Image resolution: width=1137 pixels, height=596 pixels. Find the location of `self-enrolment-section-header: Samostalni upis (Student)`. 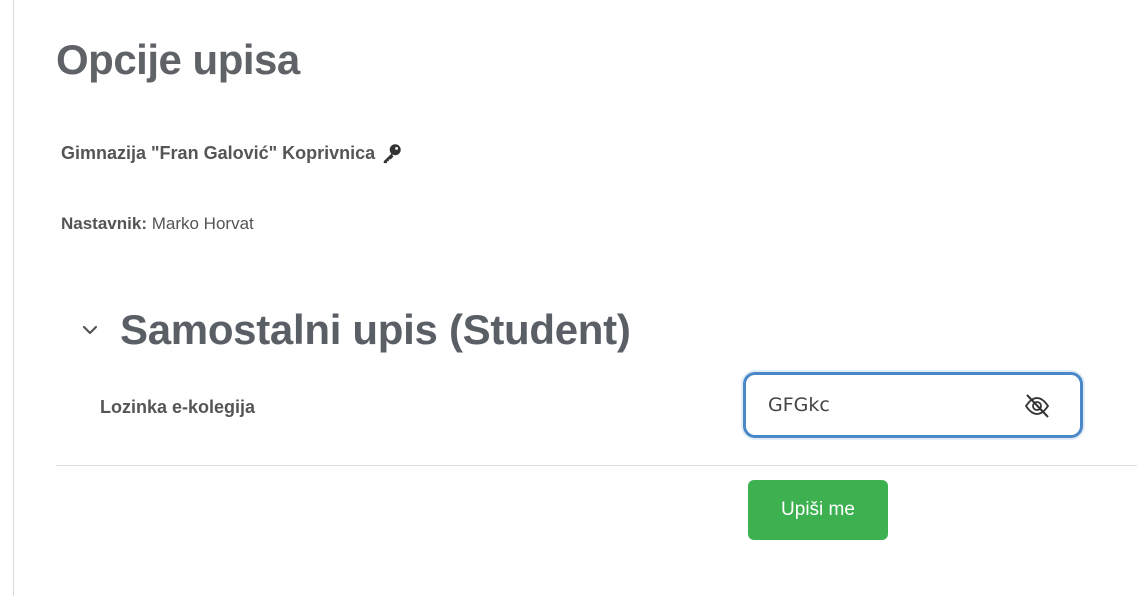

self-enrolment-section-header: Samostalni upis (Student) is located at coordinates (354, 330).